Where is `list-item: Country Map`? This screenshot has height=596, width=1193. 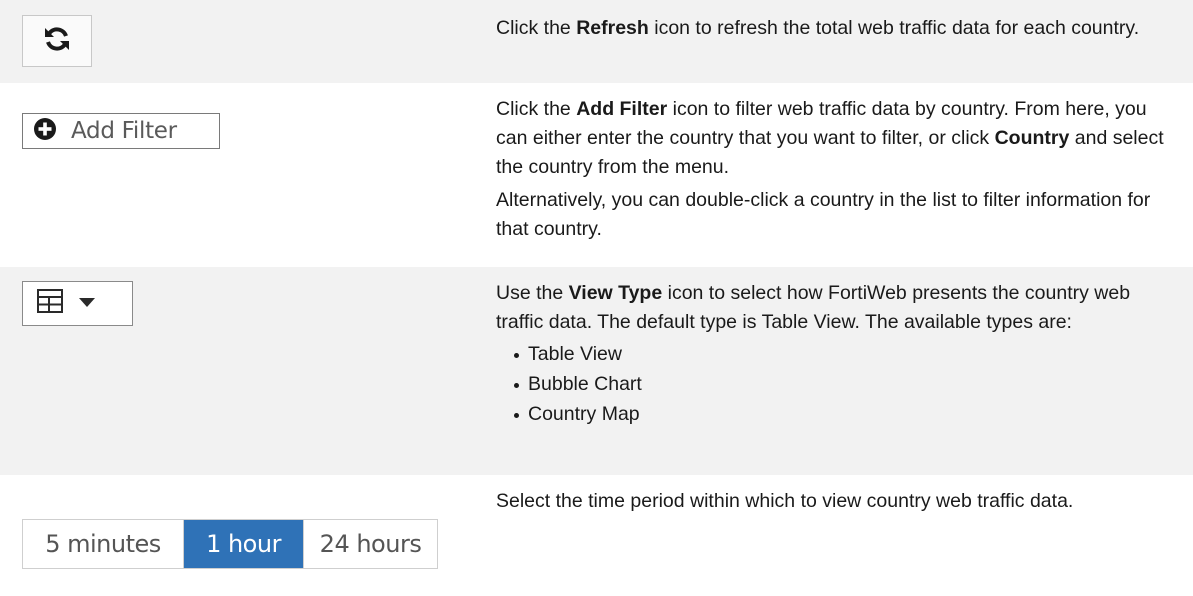 list-item: Country Map is located at coordinates (845, 414).